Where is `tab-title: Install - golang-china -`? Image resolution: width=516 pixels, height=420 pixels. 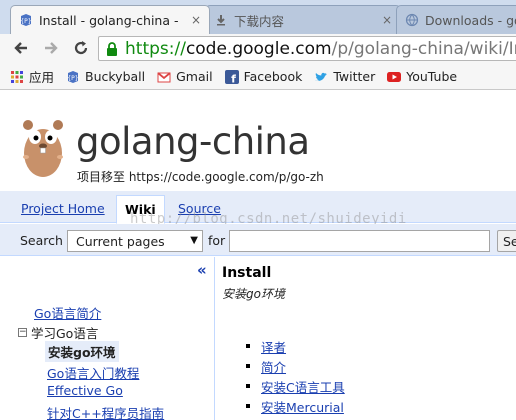
tab-title: Install - golang-china - is located at coordinates (109, 20).